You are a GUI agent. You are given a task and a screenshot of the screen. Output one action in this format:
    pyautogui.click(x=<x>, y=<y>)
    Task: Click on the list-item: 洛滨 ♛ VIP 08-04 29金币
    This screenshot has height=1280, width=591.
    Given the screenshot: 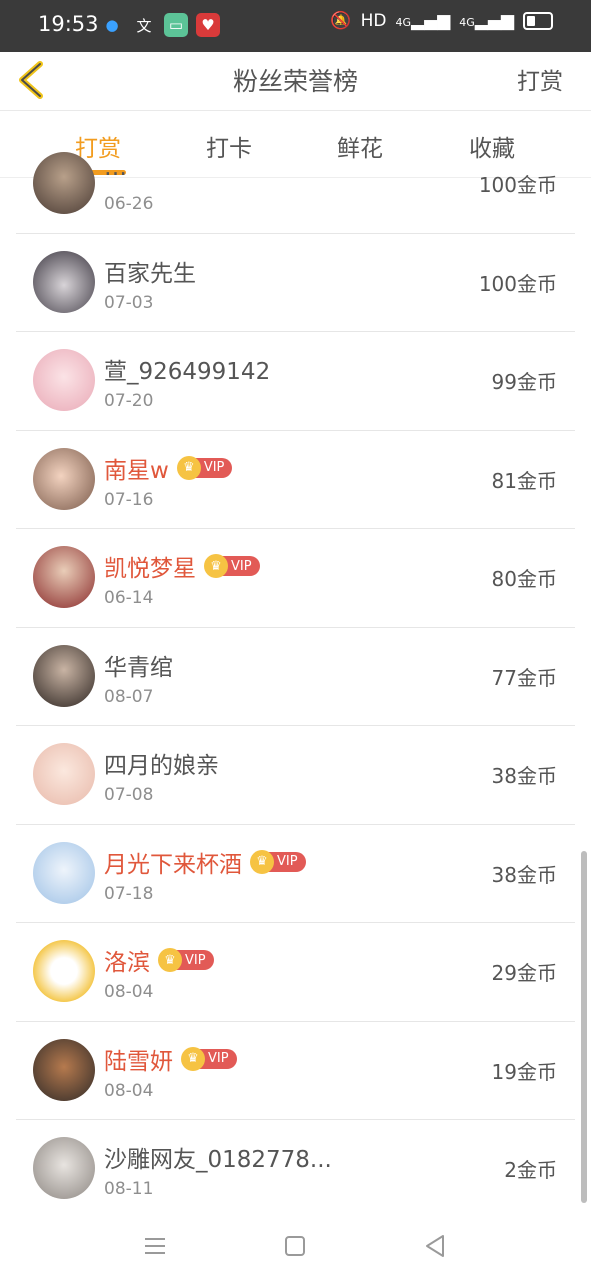 What is the action you would take?
    pyautogui.click(x=295, y=972)
    